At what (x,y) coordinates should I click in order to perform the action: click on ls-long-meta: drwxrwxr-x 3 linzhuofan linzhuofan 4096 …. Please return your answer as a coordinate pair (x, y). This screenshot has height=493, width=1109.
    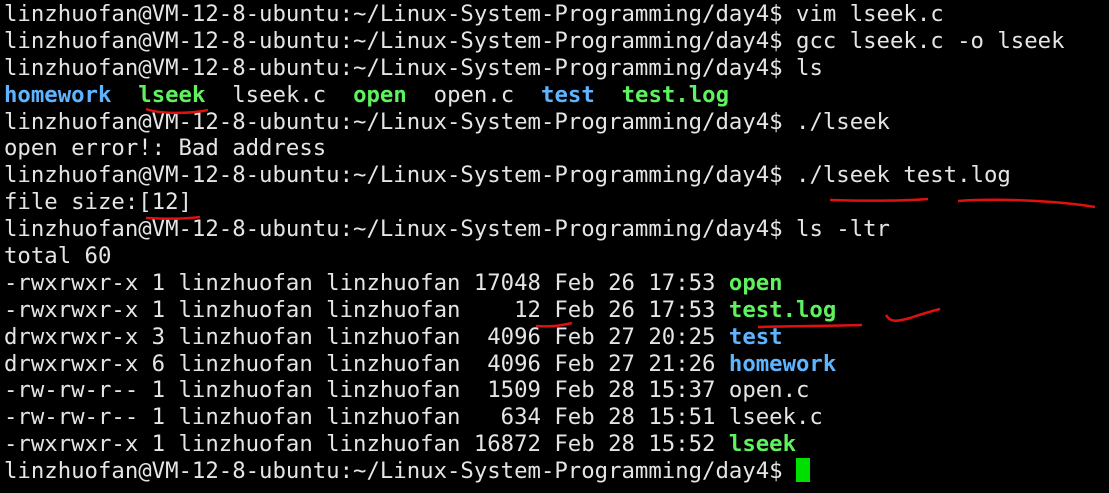
    Looking at the image, I should click on (366, 336).